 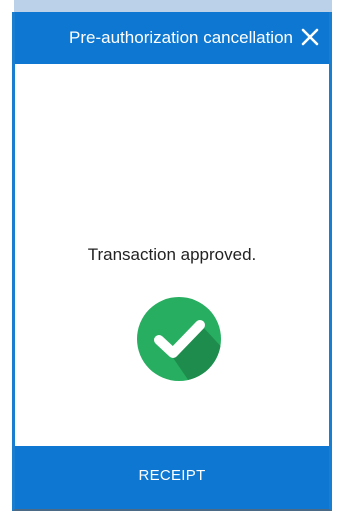 I want to click on check-circle-icon, so click(x=179, y=339).